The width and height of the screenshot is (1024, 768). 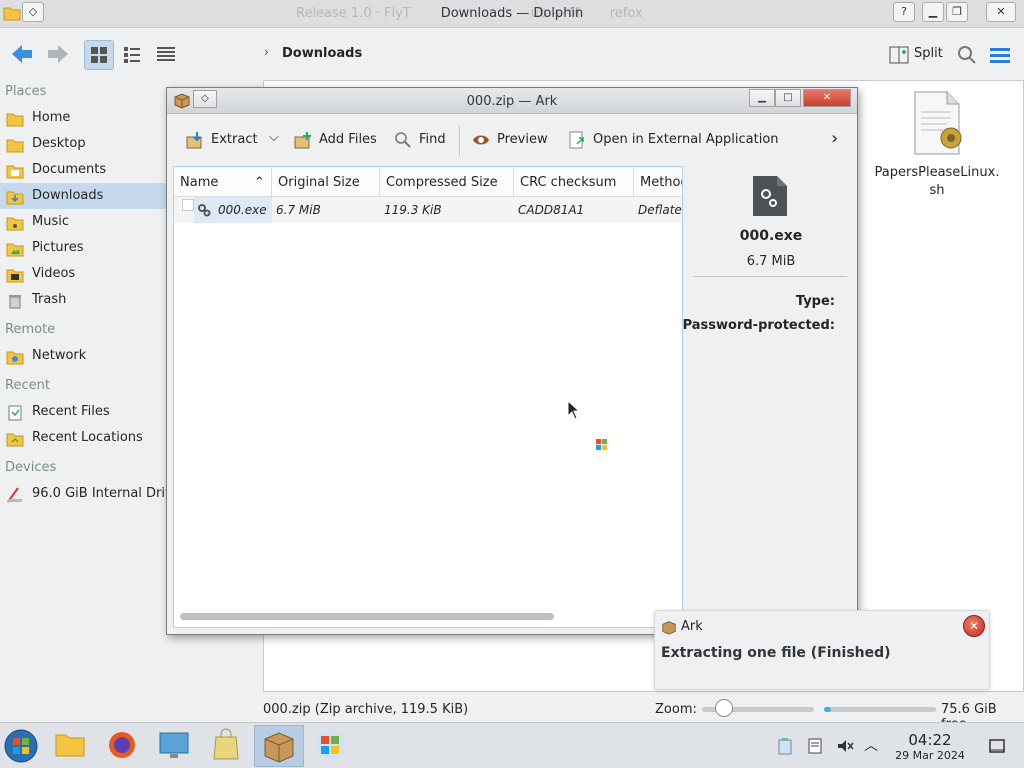 What do you see at coordinates (871, 745) in the screenshot?
I see `tray-expand-chevron-icon: ︿` at bounding box center [871, 745].